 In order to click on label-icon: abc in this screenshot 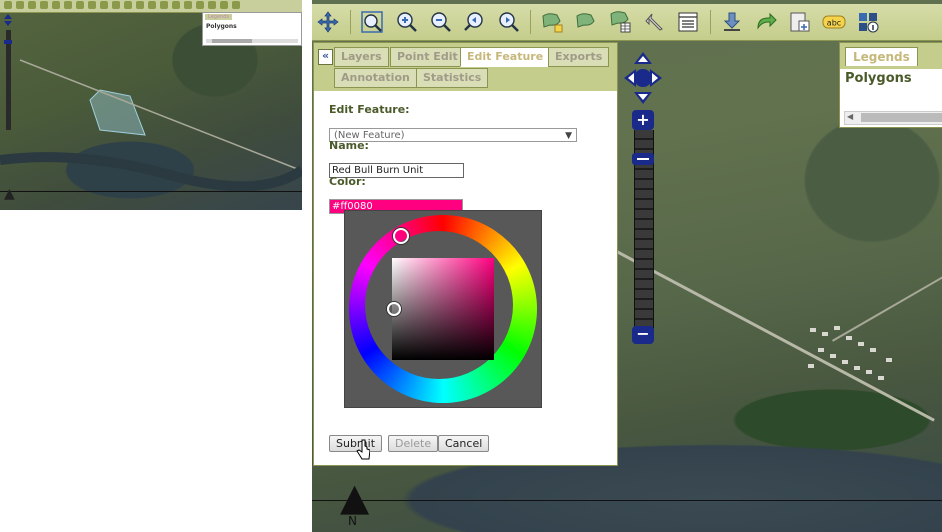, I will do `click(834, 22)`.